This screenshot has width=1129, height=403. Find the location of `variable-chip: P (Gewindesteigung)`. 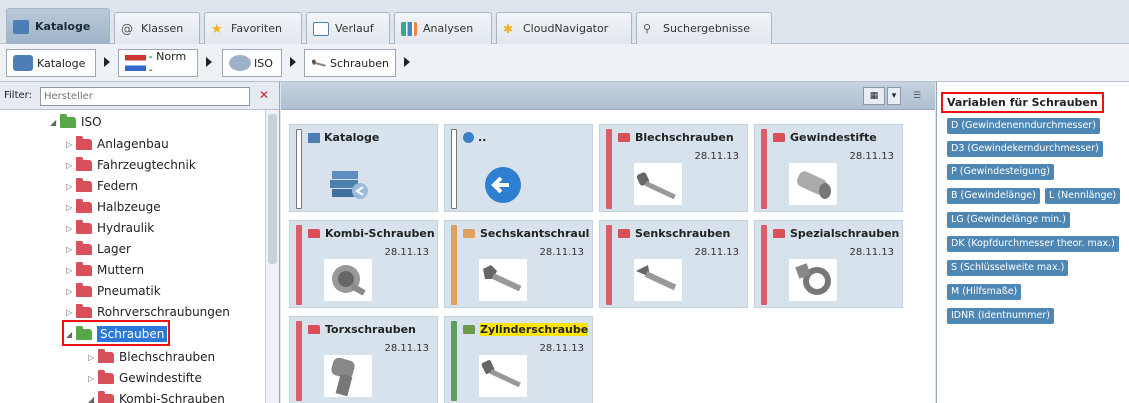

variable-chip: P (Gewindesteigung) is located at coordinates (1000, 172).